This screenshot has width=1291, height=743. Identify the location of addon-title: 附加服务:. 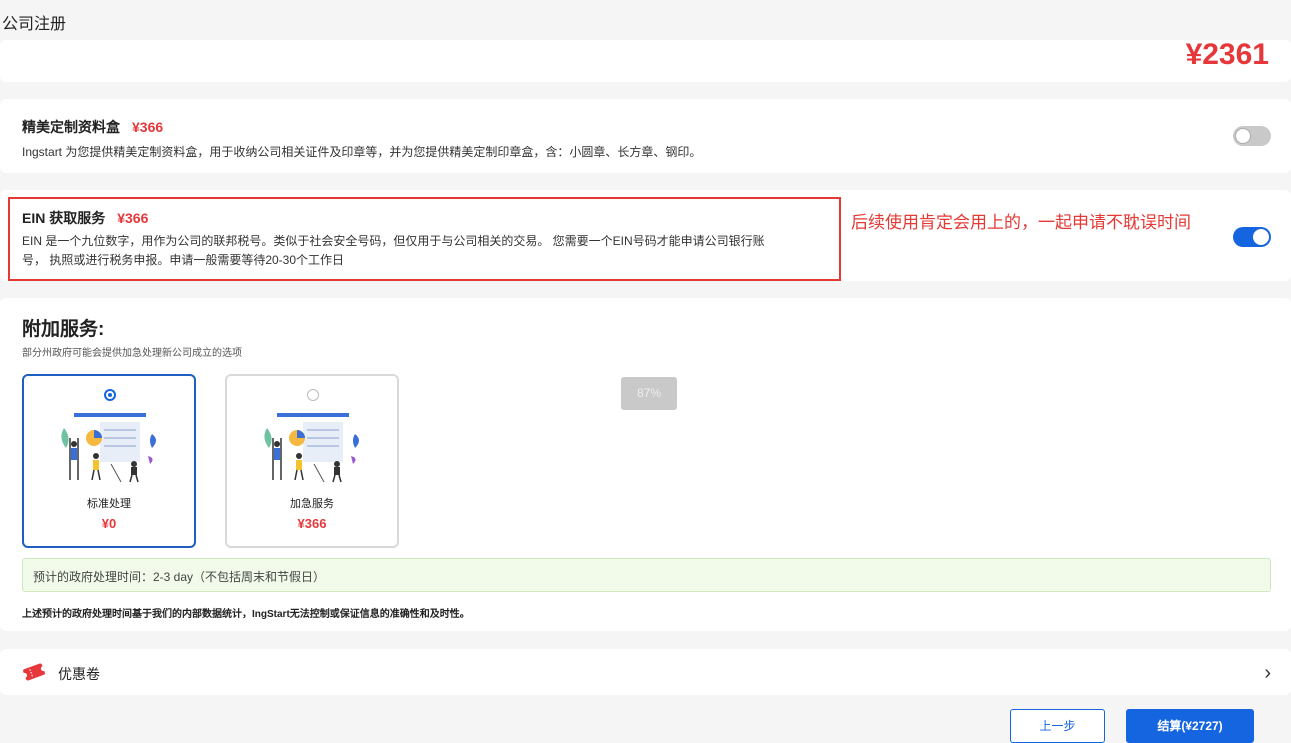
(63, 329).